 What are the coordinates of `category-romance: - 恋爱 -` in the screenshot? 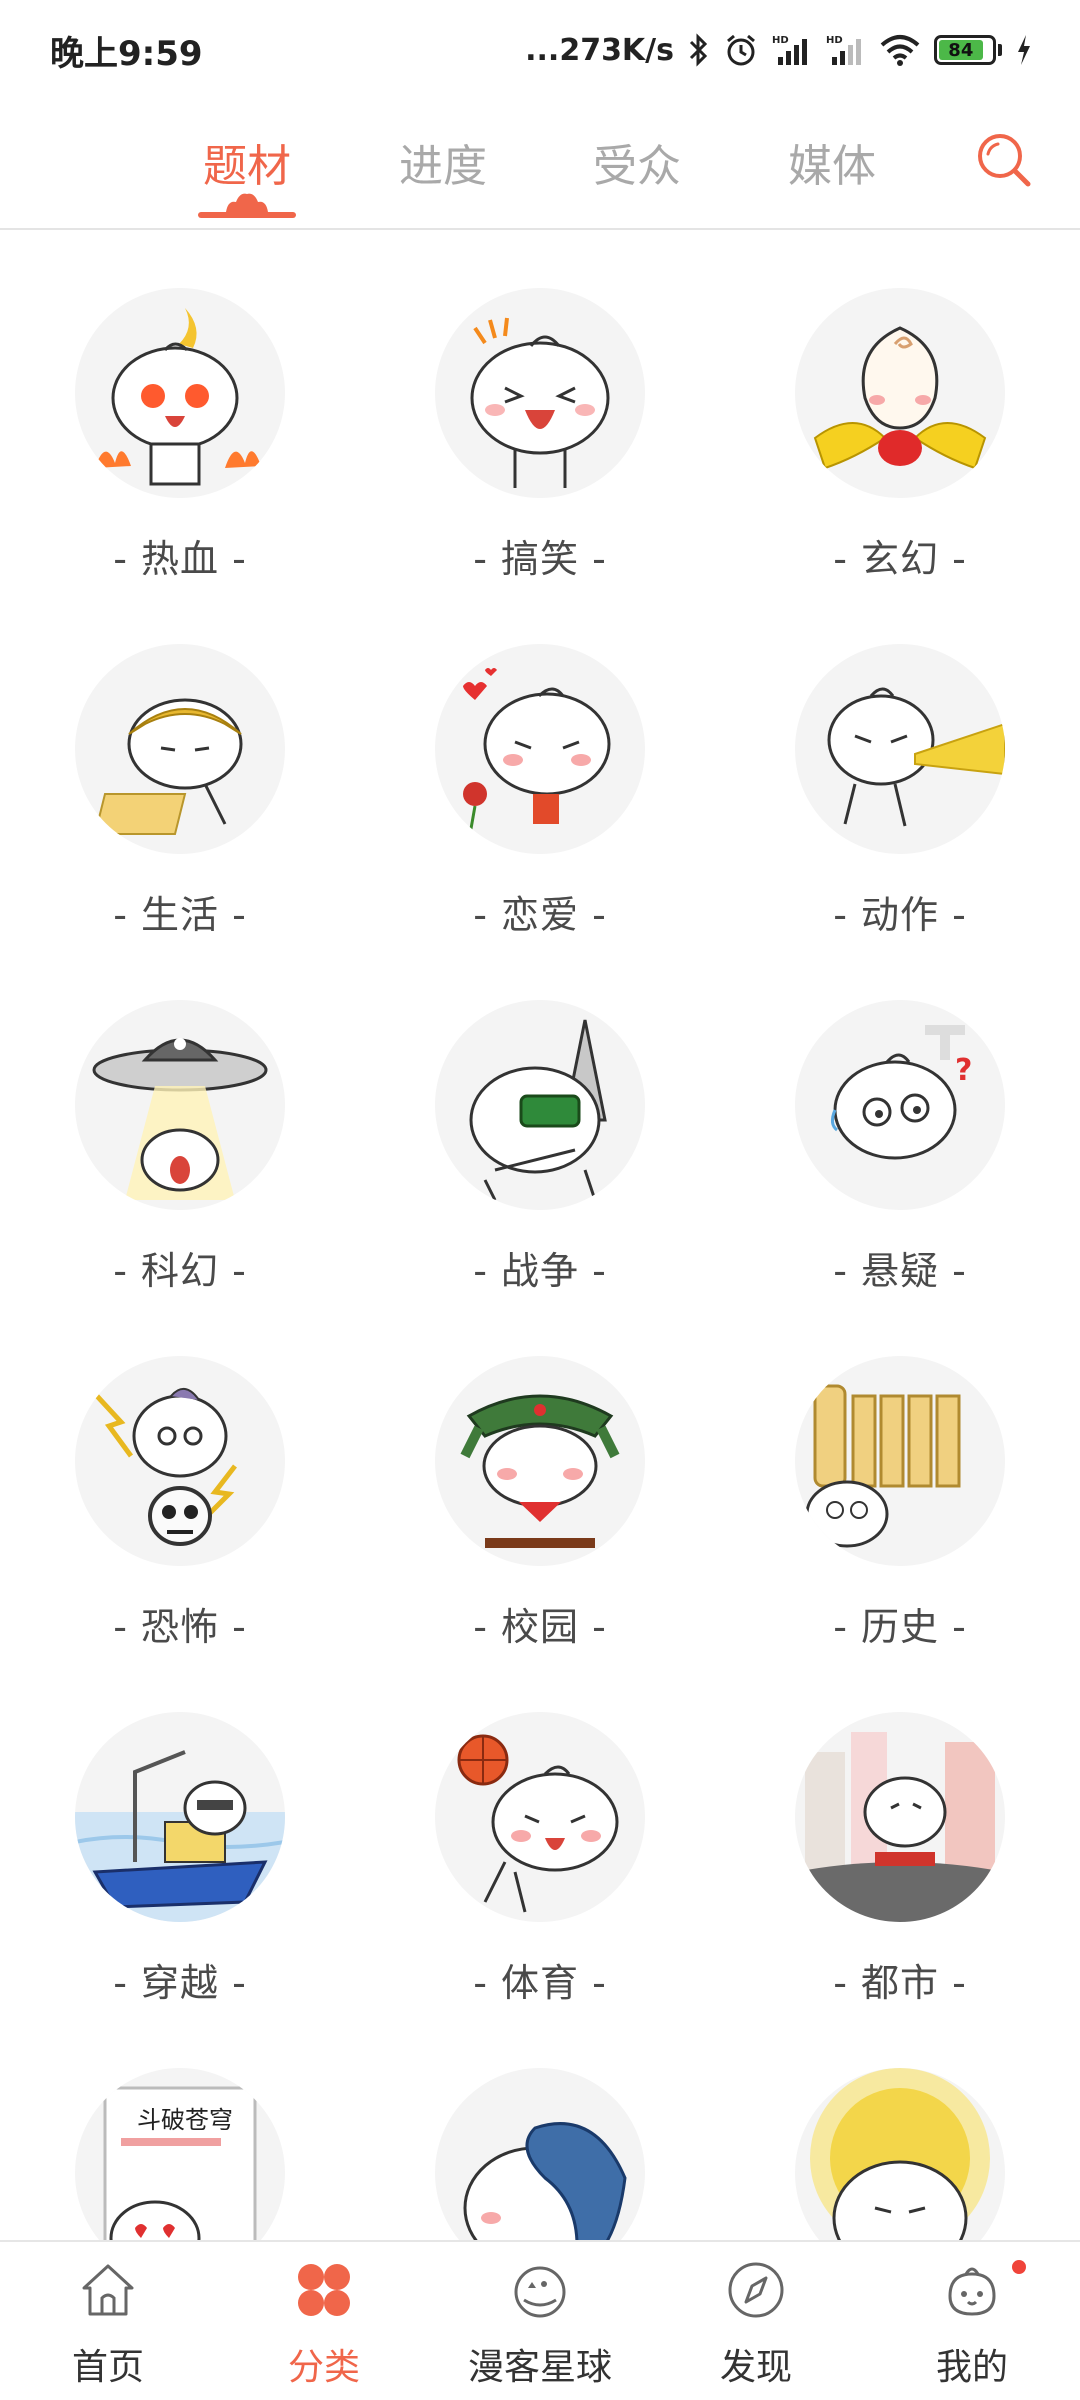 It's located at (540, 766).